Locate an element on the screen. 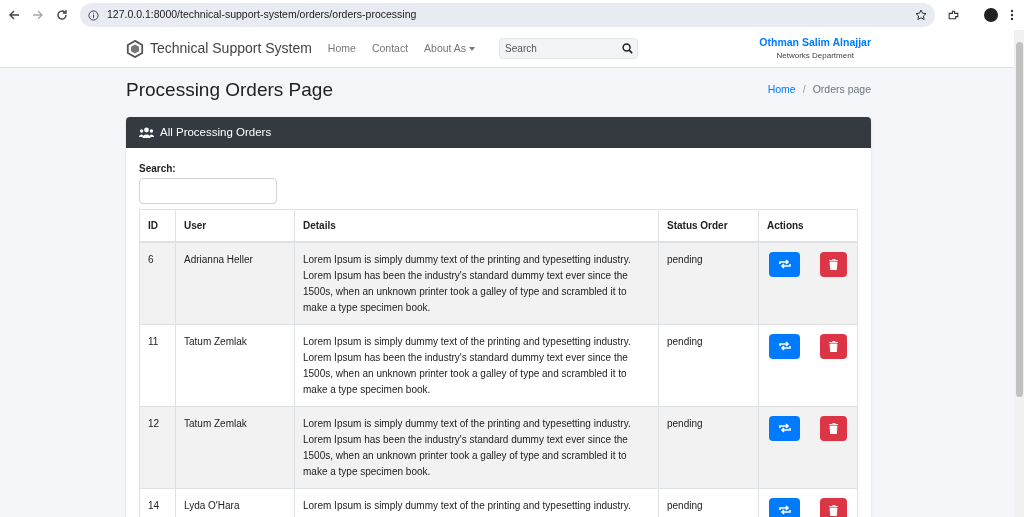  column-header: ID is located at coordinates (157, 225).